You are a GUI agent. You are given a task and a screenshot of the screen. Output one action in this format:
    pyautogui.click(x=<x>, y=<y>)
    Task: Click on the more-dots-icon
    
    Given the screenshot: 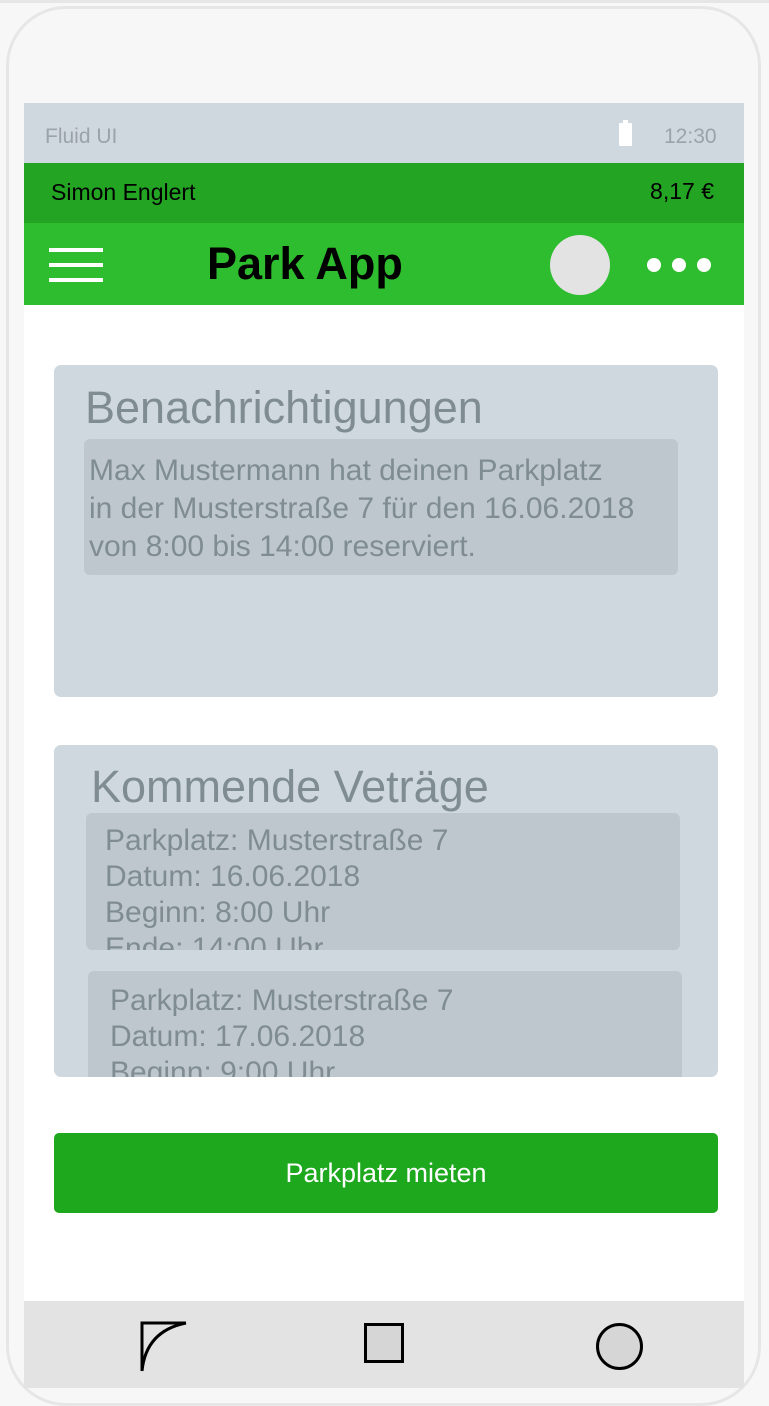 What is the action you would take?
    pyautogui.click(x=679, y=265)
    